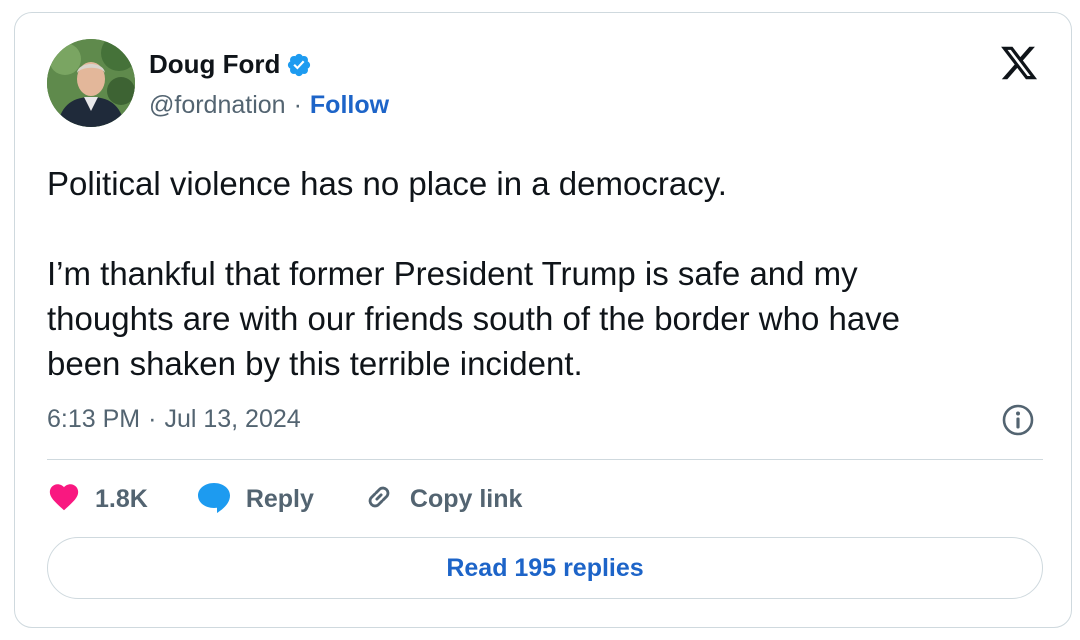 This screenshot has height=640, width=1080. Describe the element at coordinates (545, 568) in the screenshot. I see `read-replies-button: Read 195 replies` at that location.